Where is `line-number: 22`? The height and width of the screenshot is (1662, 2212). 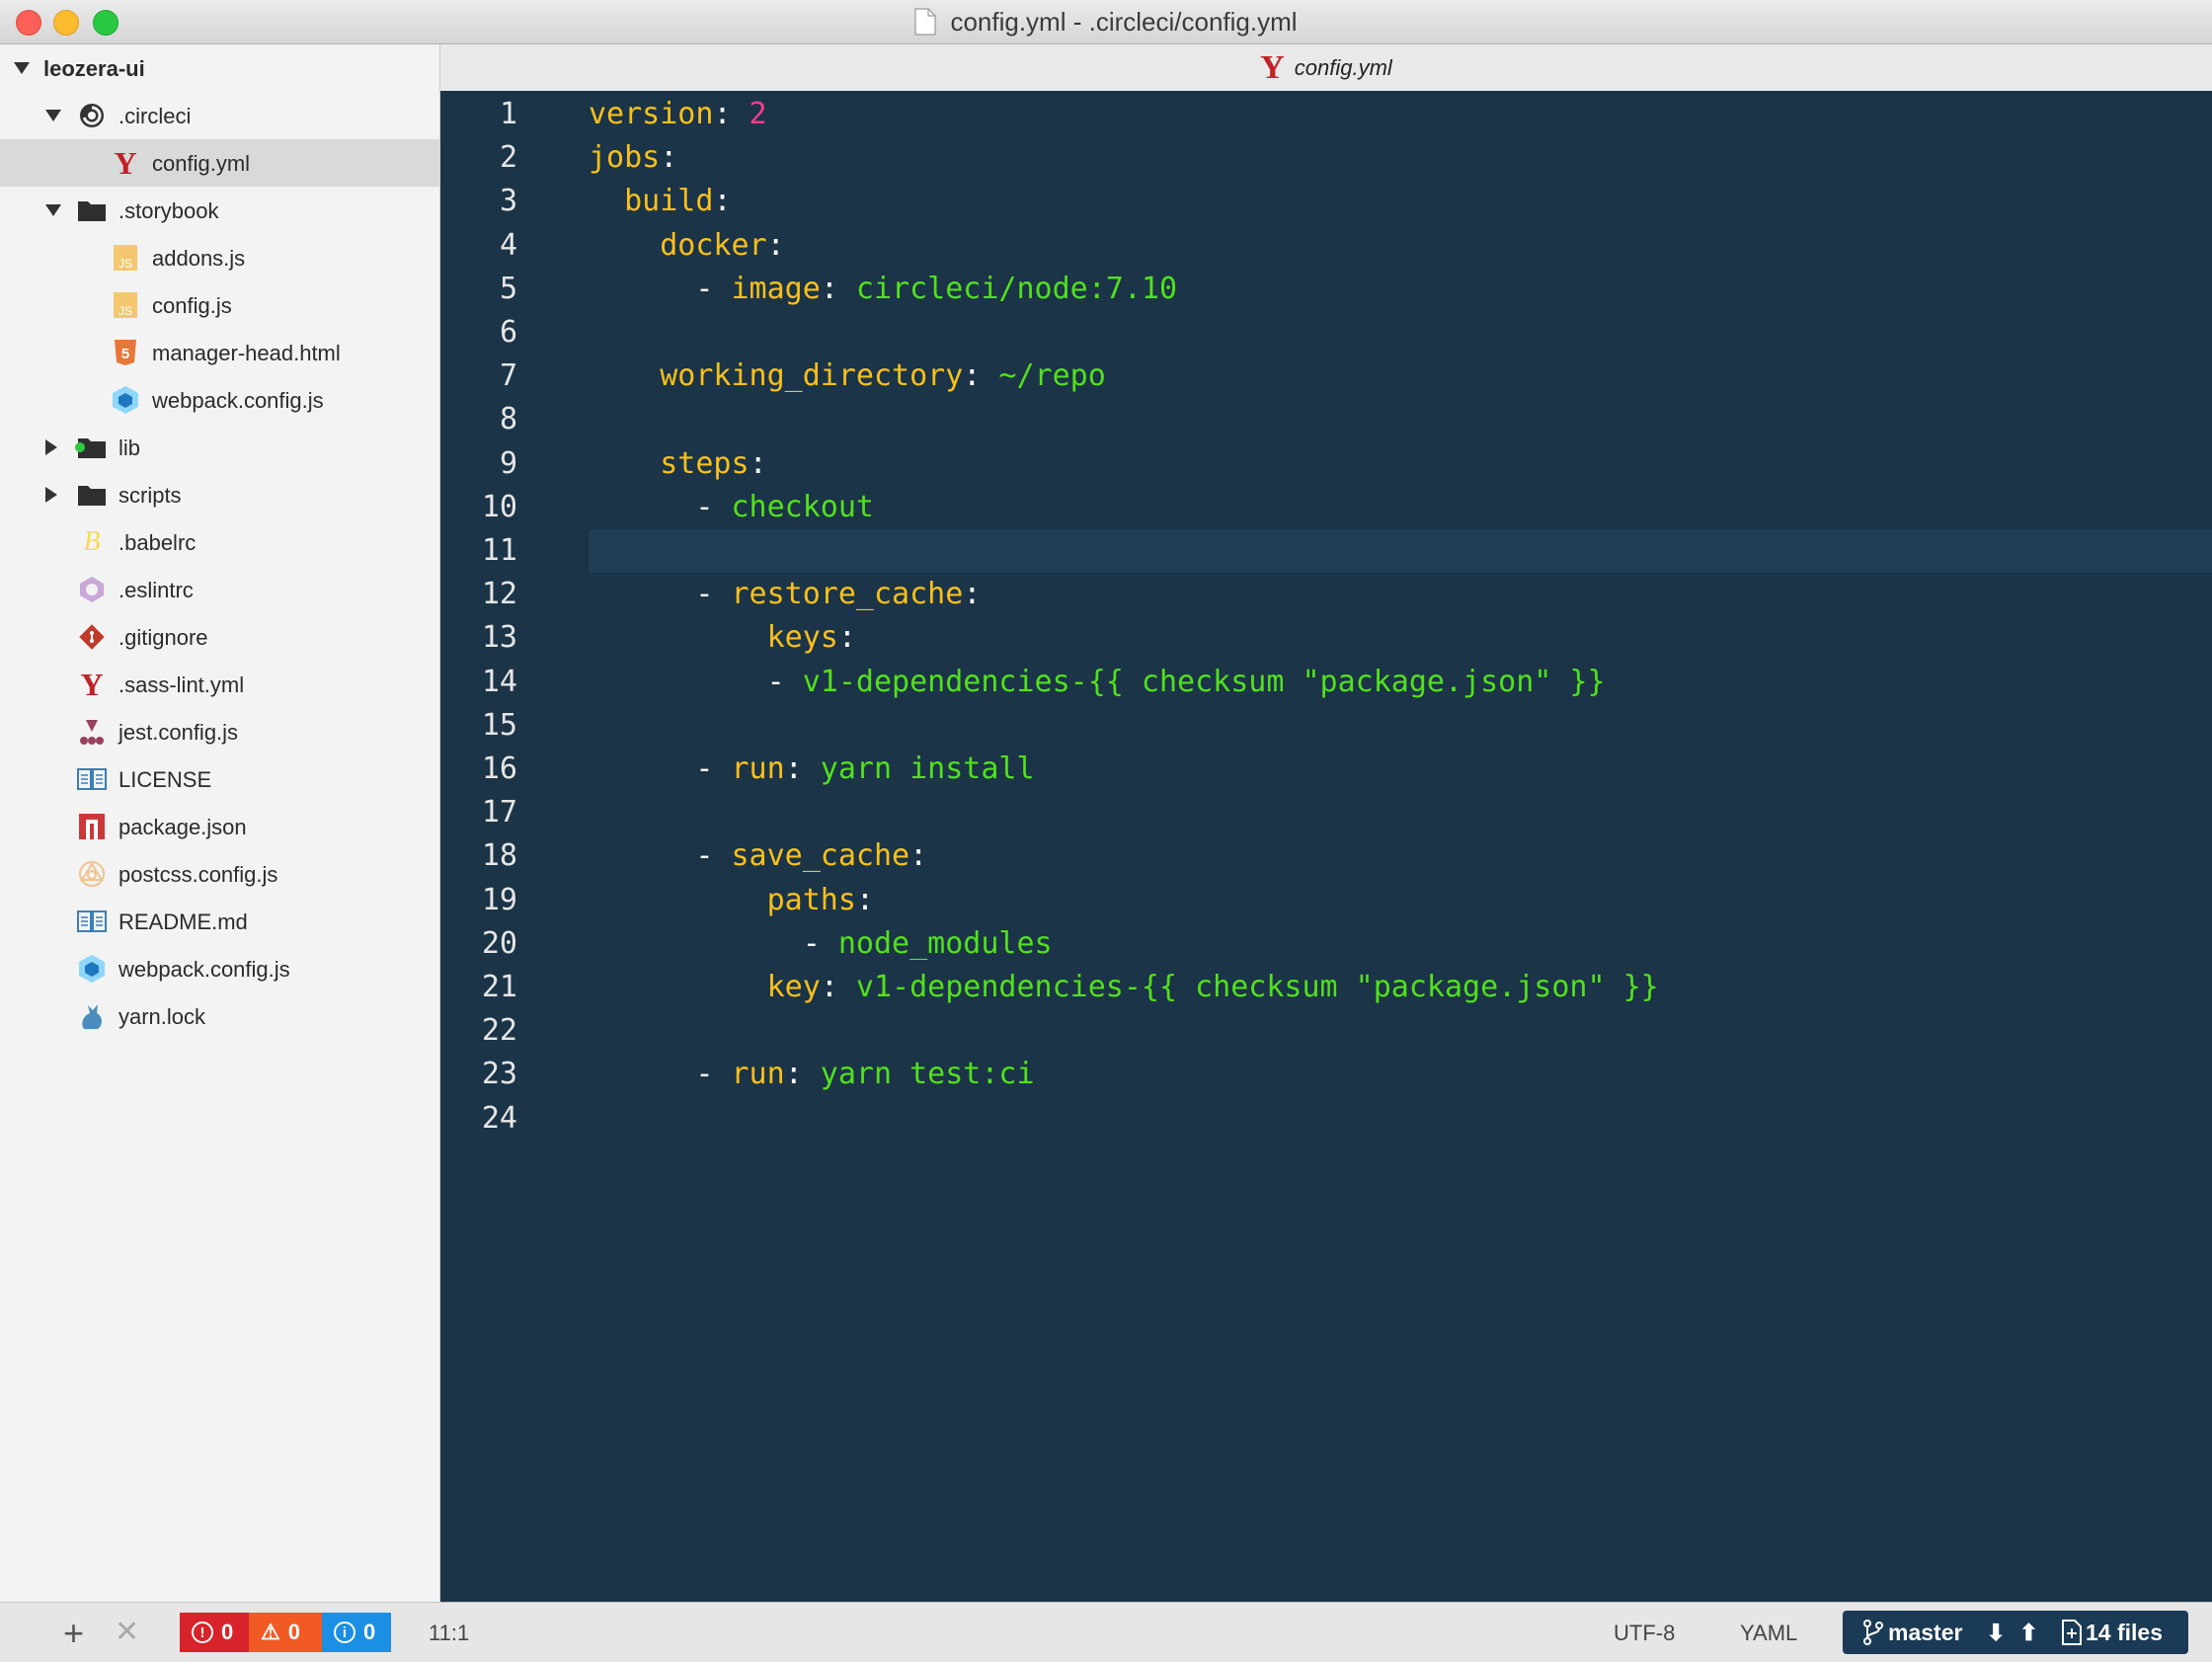
line-number: 22 is located at coordinates (479, 1031).